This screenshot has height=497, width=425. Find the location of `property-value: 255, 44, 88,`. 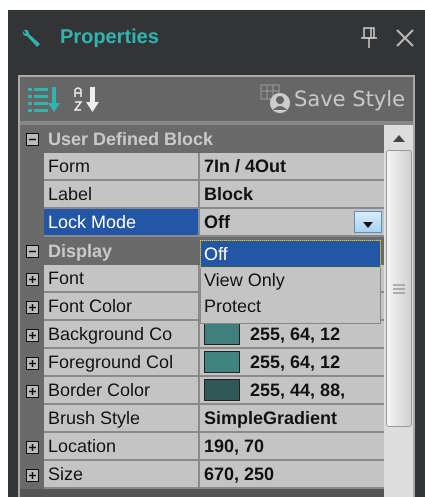

property-value: 255, 44, 88, is located at coordinates (298, 390).